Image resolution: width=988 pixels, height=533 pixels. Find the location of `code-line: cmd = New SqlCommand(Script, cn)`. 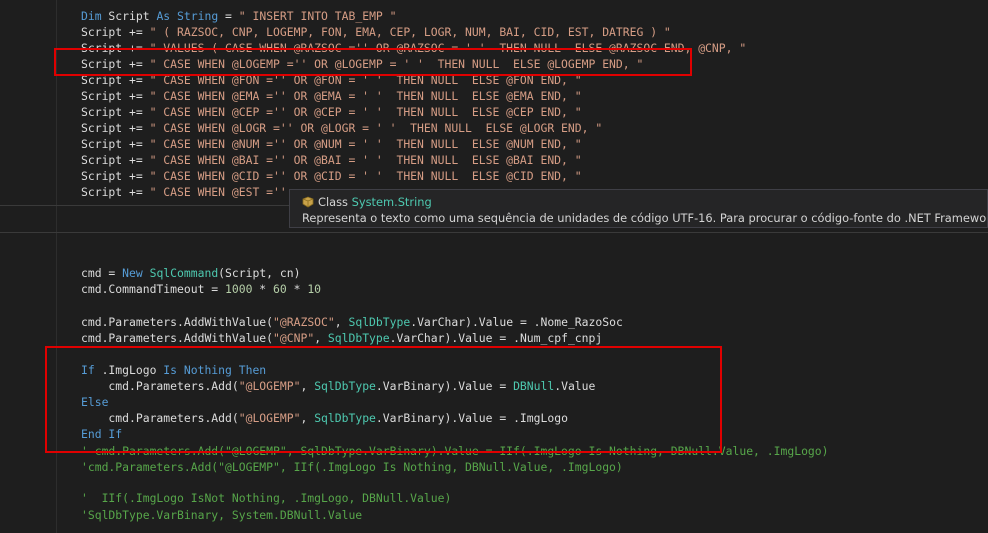

code-line: cmd = New SqlCommand(Script, cn) is located at coordinates (190, 273).